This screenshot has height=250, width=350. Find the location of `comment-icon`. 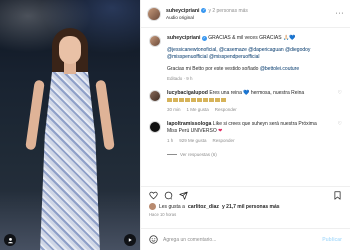

comment-icon is located at coordinates (168, 195).